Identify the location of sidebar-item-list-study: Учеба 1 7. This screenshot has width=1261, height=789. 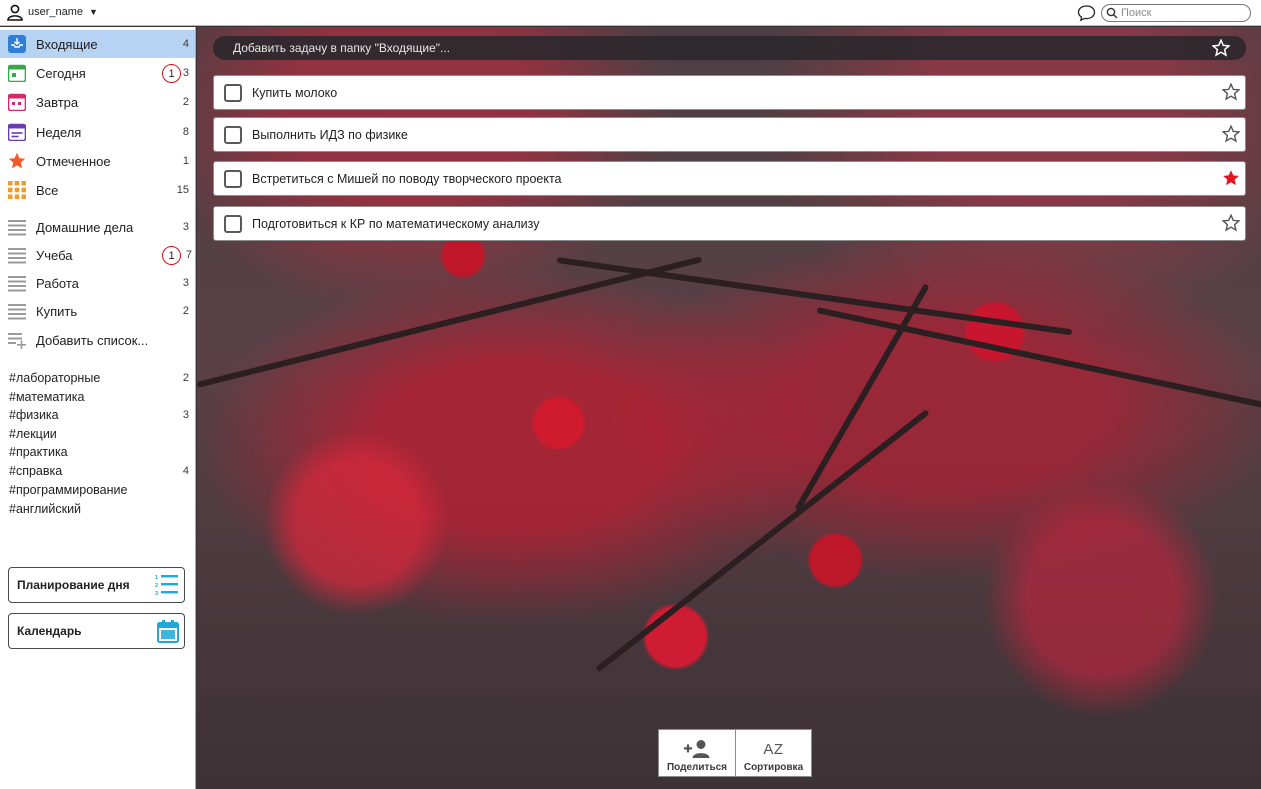
(97, 255).